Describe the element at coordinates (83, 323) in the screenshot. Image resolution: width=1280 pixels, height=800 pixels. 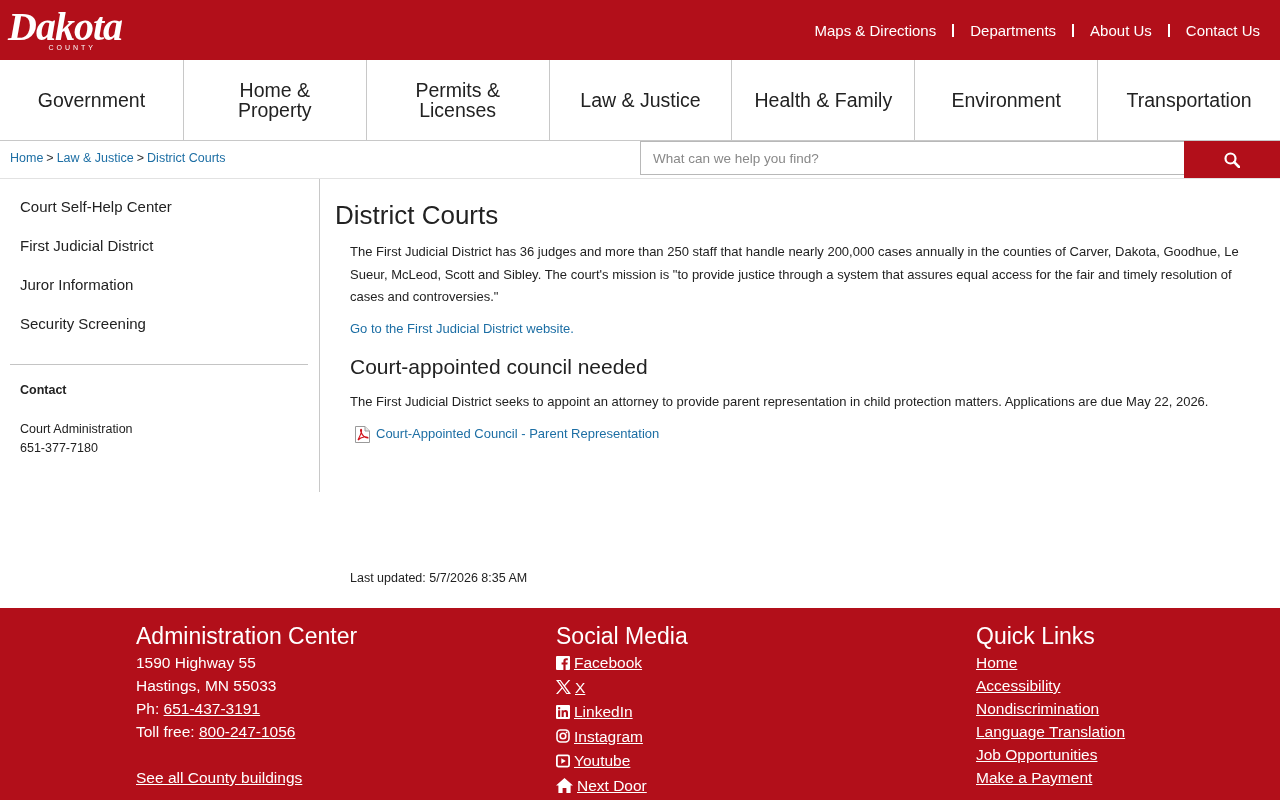
I see `sidebar-link: Security Screening` at that location.